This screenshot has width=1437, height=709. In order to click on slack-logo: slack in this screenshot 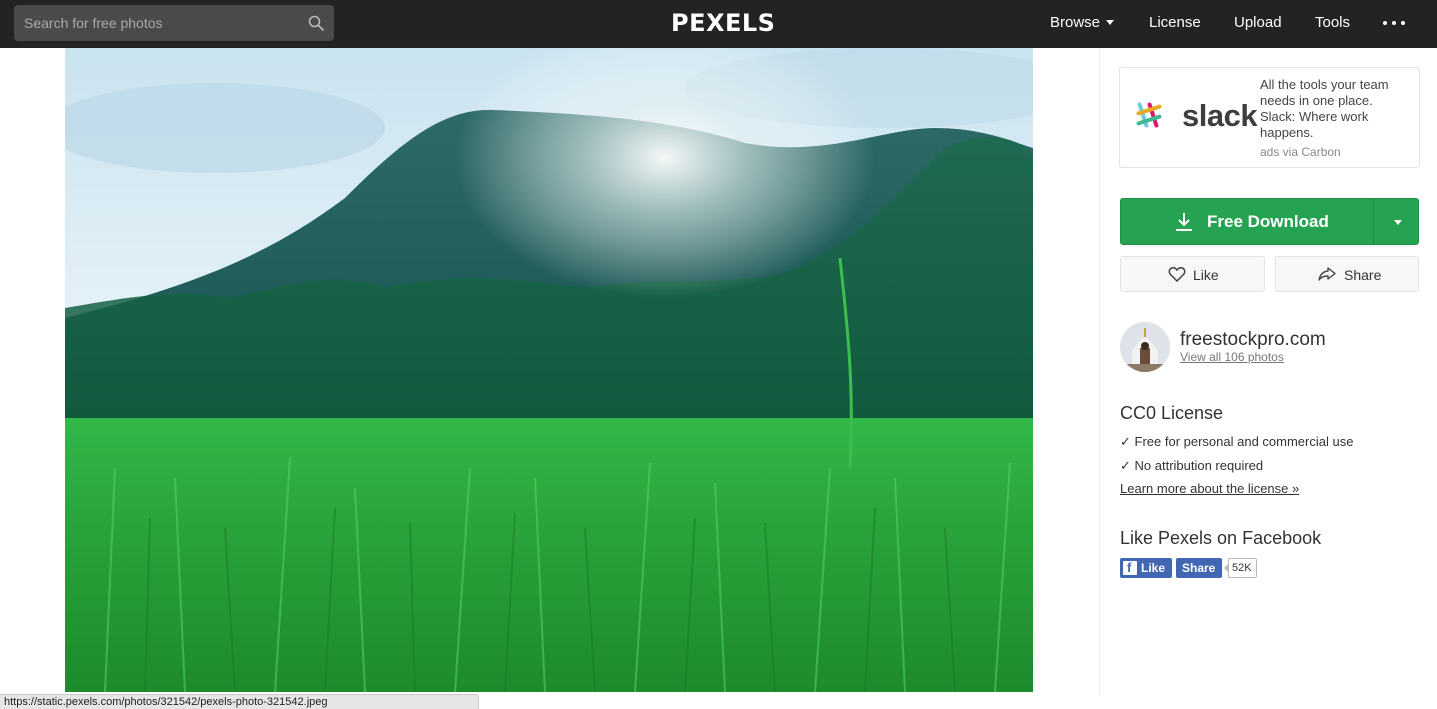, I will do `click(1196, 116)`.